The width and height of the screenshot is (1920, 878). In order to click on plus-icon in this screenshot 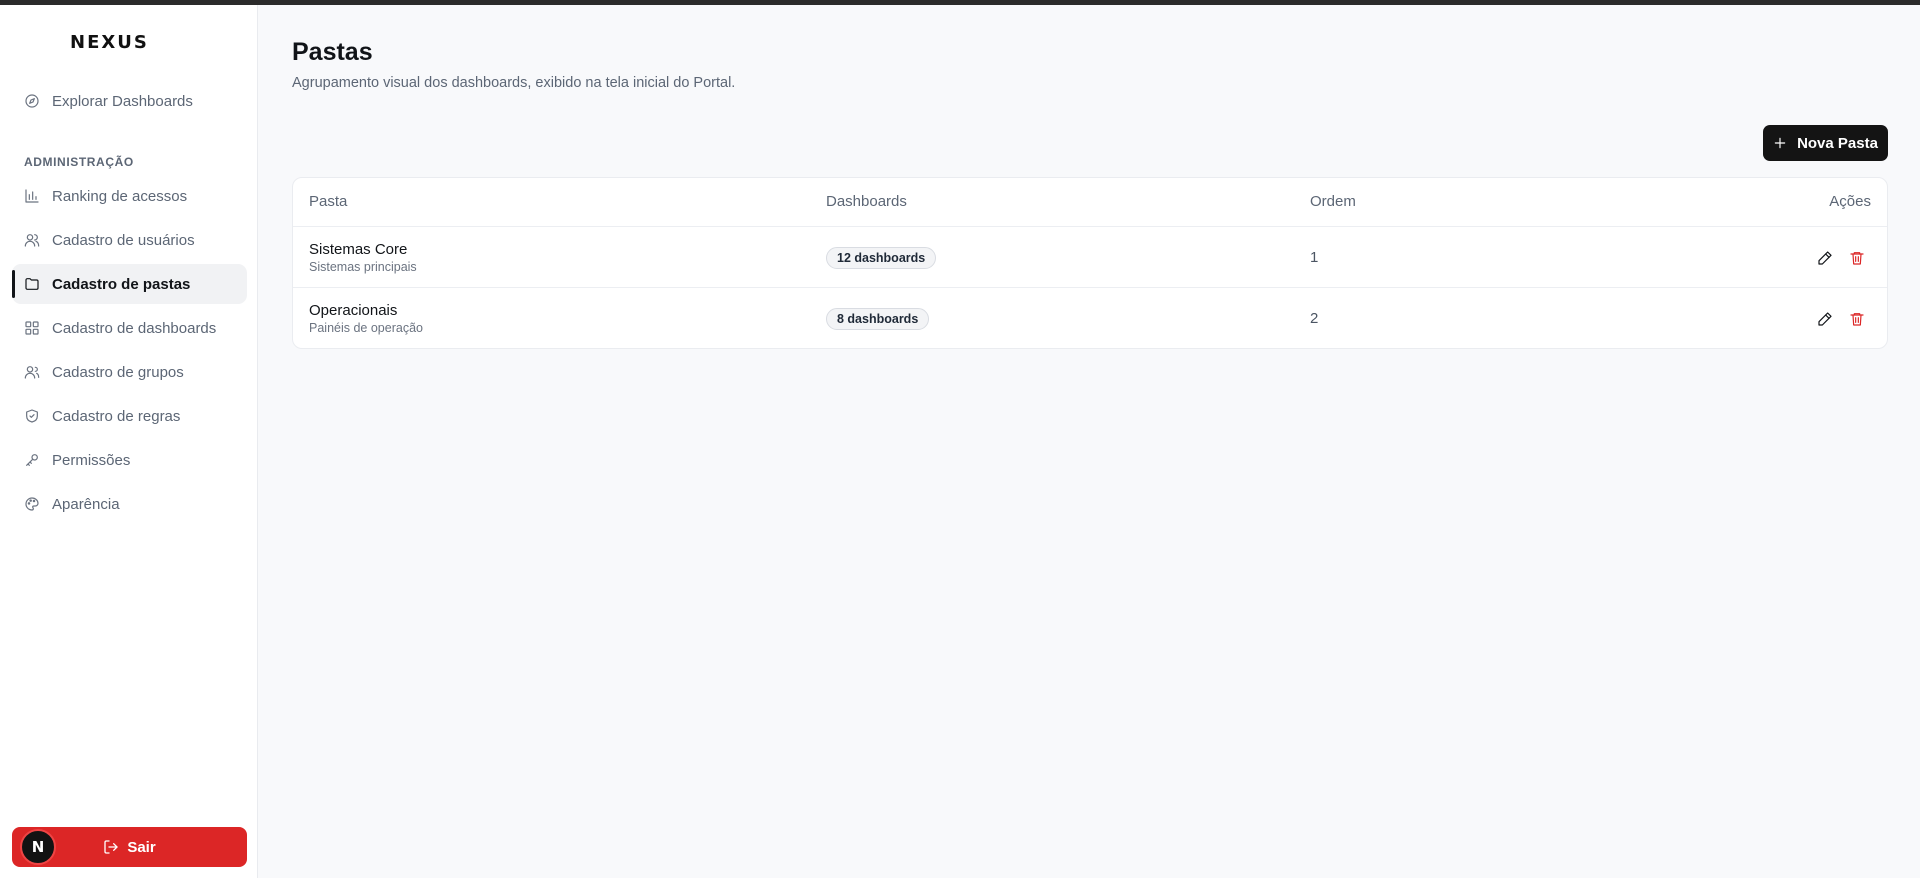, I will do `click(1780, 143)`.